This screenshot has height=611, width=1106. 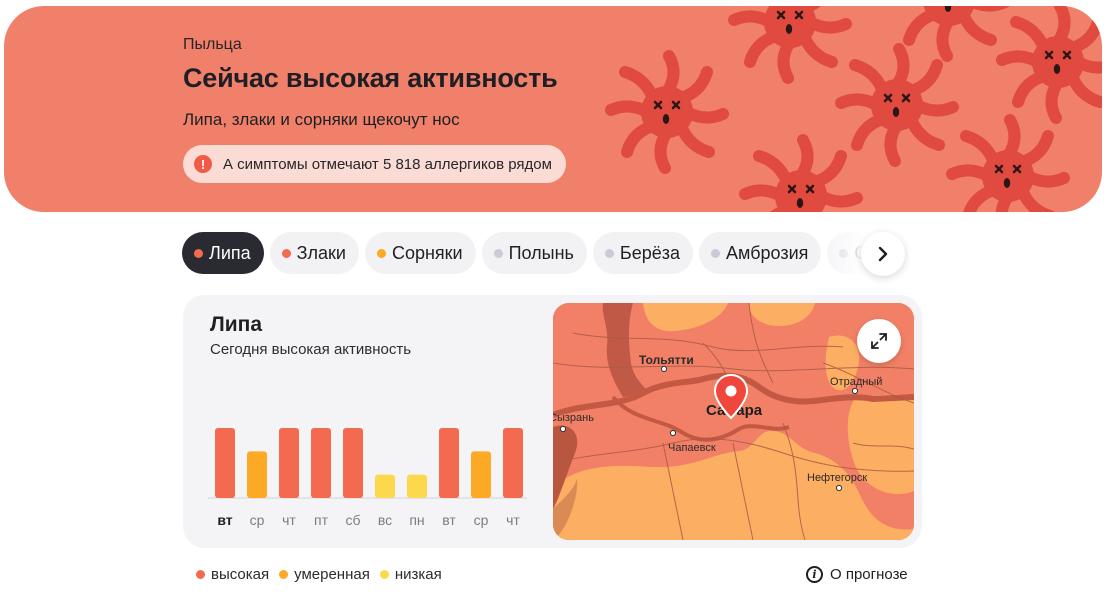 What do you see at coordinates (203, 164) in the screenshot?
I see `alert-icon: !` at bounding box center [203, 164].